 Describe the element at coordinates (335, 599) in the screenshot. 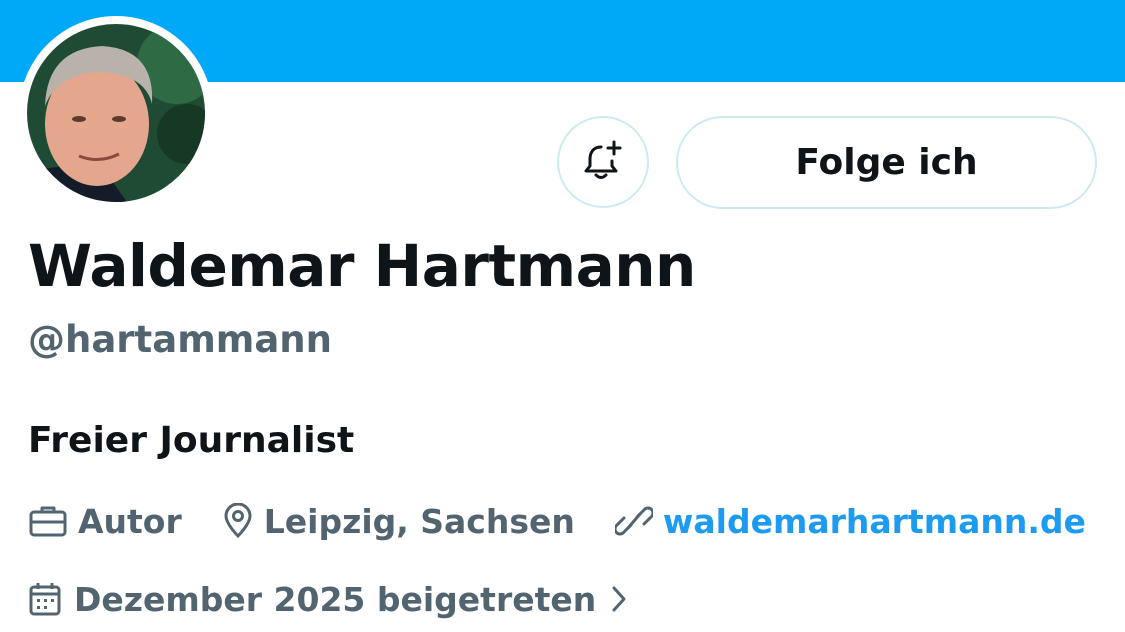

I see `joined-date-text: Dezember 2025 beigetreten` at that location.